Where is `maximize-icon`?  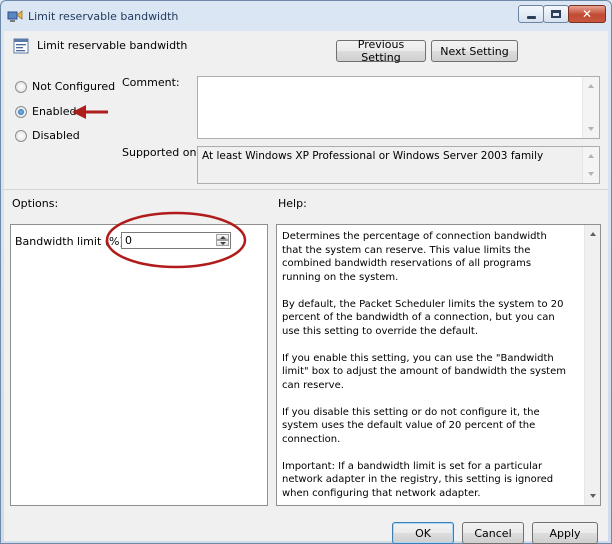 maximize-icon is located at coordinates (556, 14).